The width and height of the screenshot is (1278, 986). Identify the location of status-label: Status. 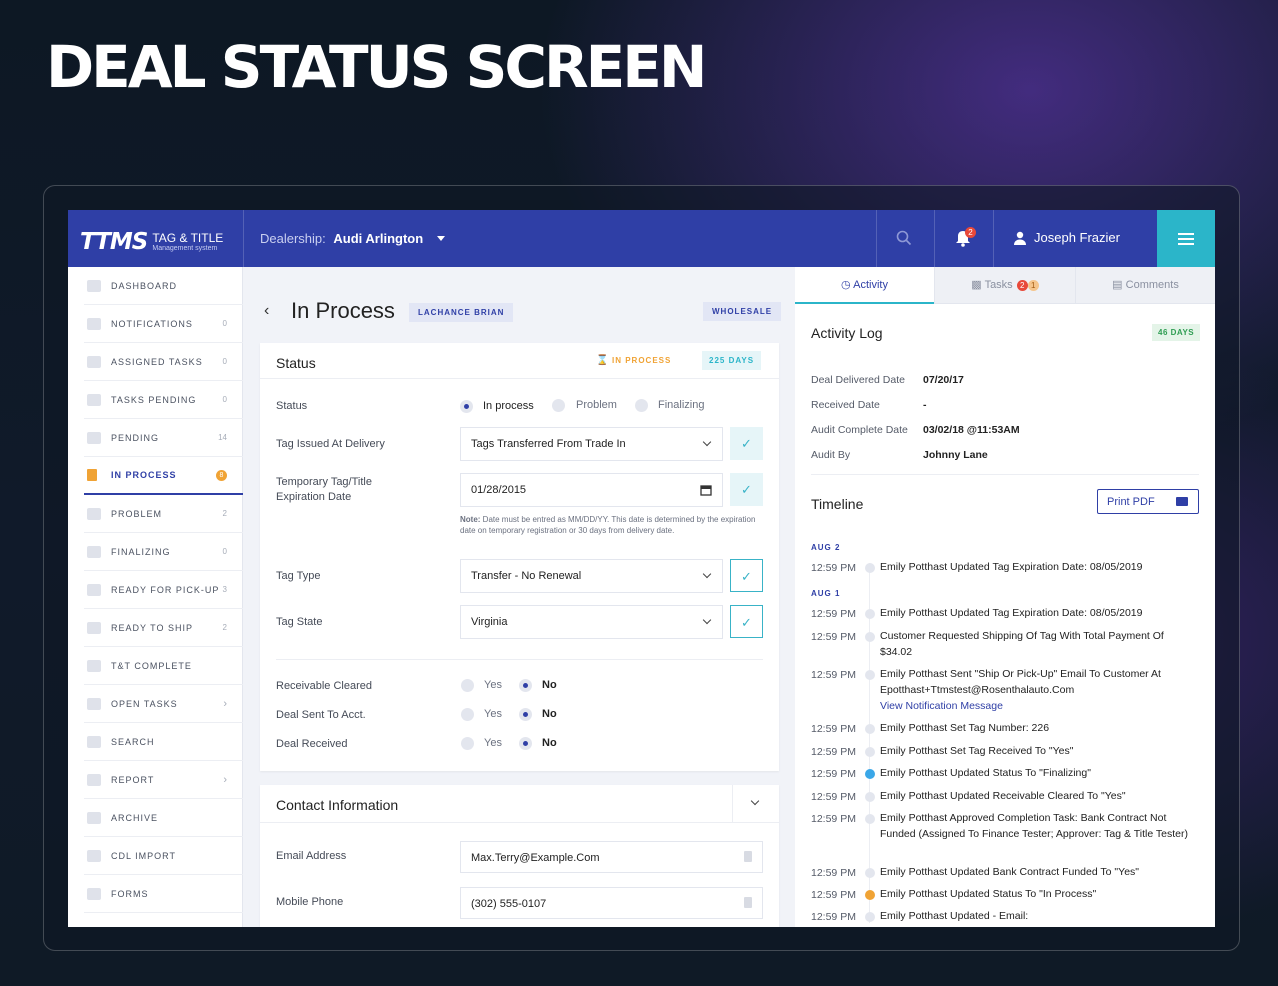
(292, 406).